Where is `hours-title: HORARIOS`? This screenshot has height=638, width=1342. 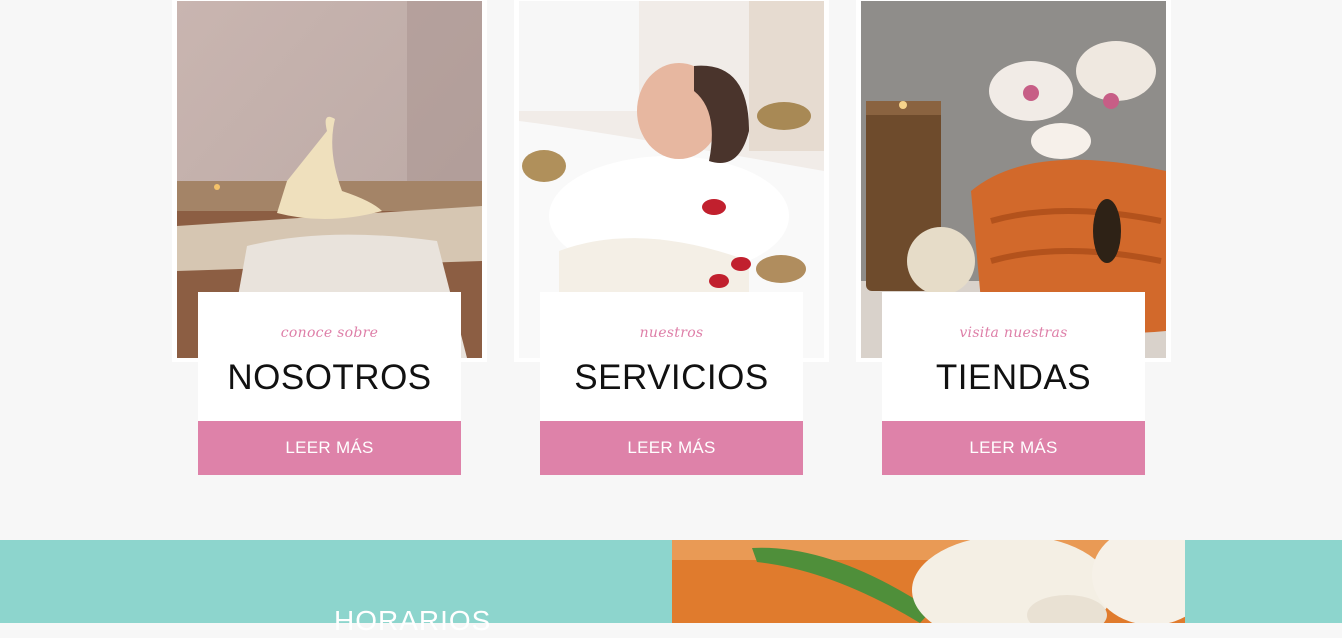 hours-title: HORARIOS is located at coordinates (413, 620).